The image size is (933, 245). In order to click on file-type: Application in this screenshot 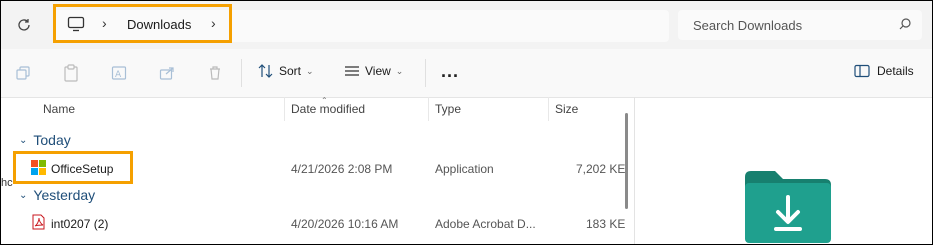, I will do `click(464, 169)`.